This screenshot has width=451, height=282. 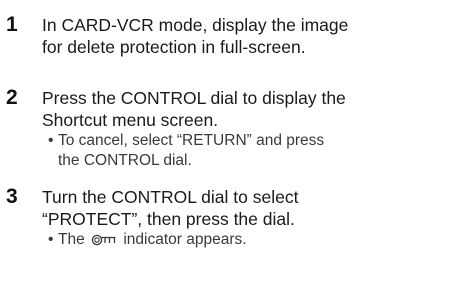 I want to click on note-line: To cancel, select “RETURN” and press, so click(x=191, y=140).